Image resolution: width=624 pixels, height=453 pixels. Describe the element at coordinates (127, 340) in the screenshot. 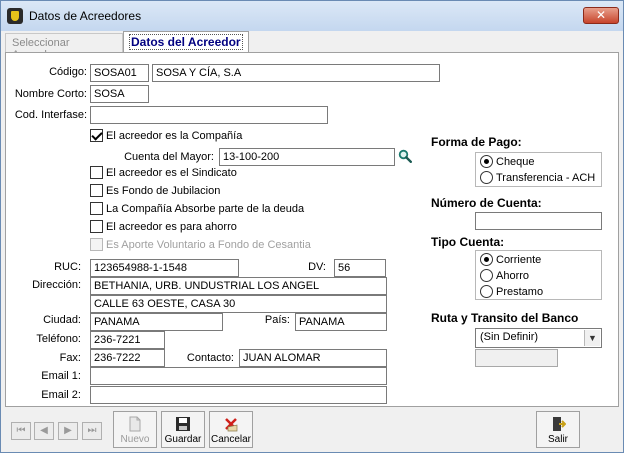

I see `telefono-input: 236-7221` at that location.